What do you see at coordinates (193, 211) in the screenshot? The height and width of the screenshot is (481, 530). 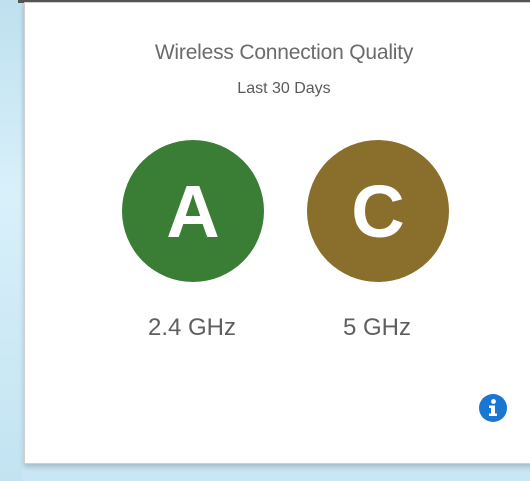 I see `grade-badge-2-4ghz: A` at bounding box center [193, 211].